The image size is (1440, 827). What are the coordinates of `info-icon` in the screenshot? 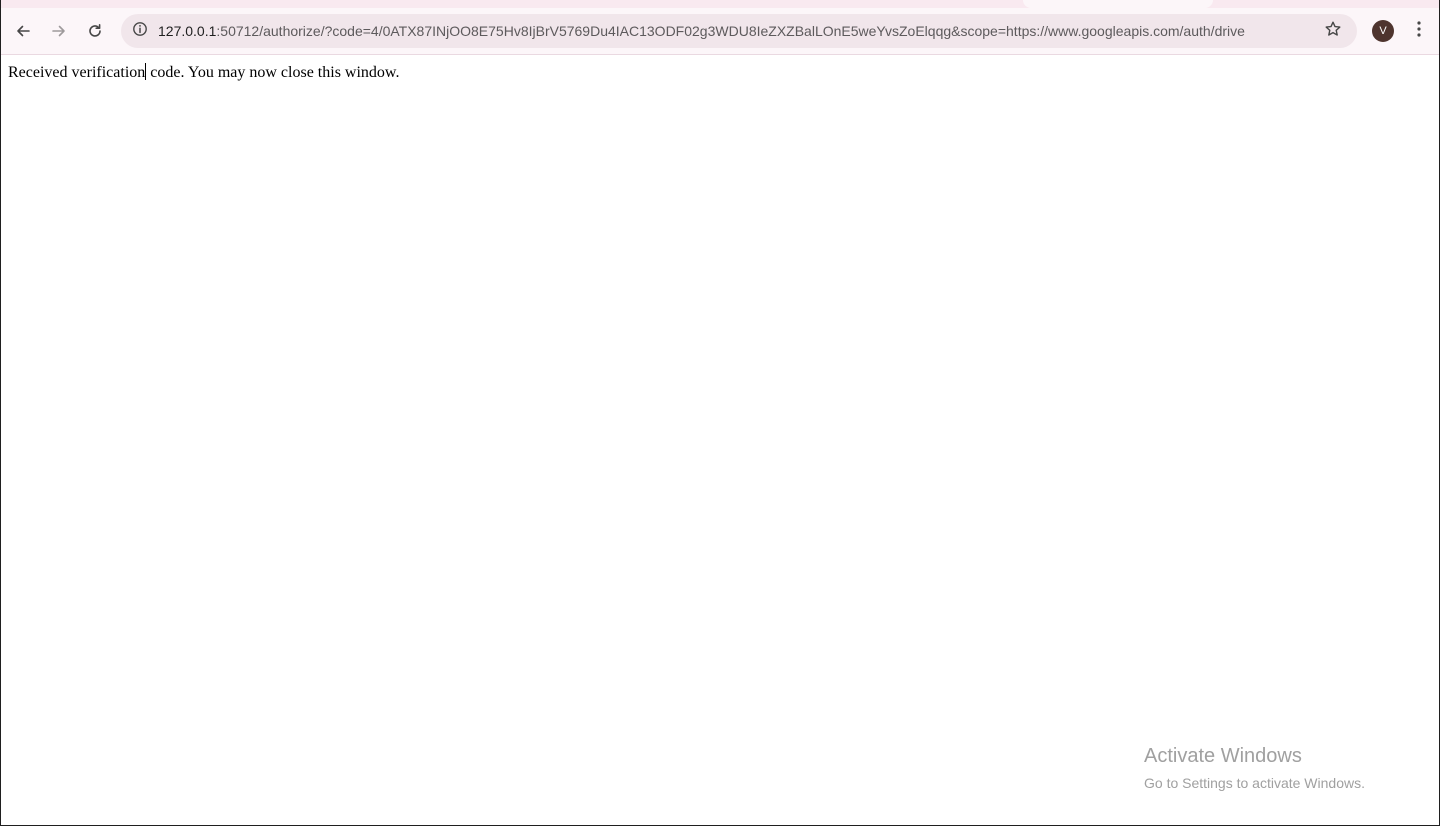 It's located at (140, 31).